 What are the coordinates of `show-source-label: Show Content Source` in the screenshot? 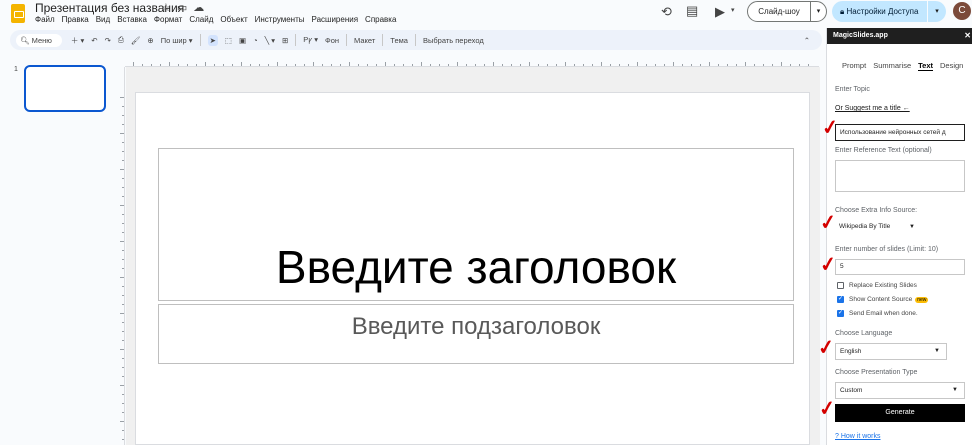 It's located at (881, 299).